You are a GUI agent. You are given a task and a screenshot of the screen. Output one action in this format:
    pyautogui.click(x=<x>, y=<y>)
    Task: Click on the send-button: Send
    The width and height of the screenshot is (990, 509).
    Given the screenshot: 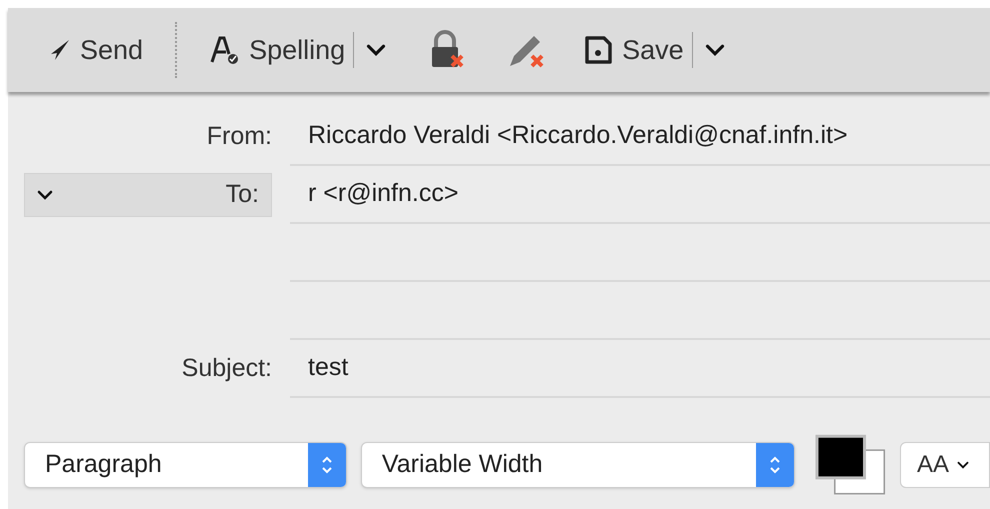 What is the action you would take?
    pyautogui.click(x=96, y=50)
    